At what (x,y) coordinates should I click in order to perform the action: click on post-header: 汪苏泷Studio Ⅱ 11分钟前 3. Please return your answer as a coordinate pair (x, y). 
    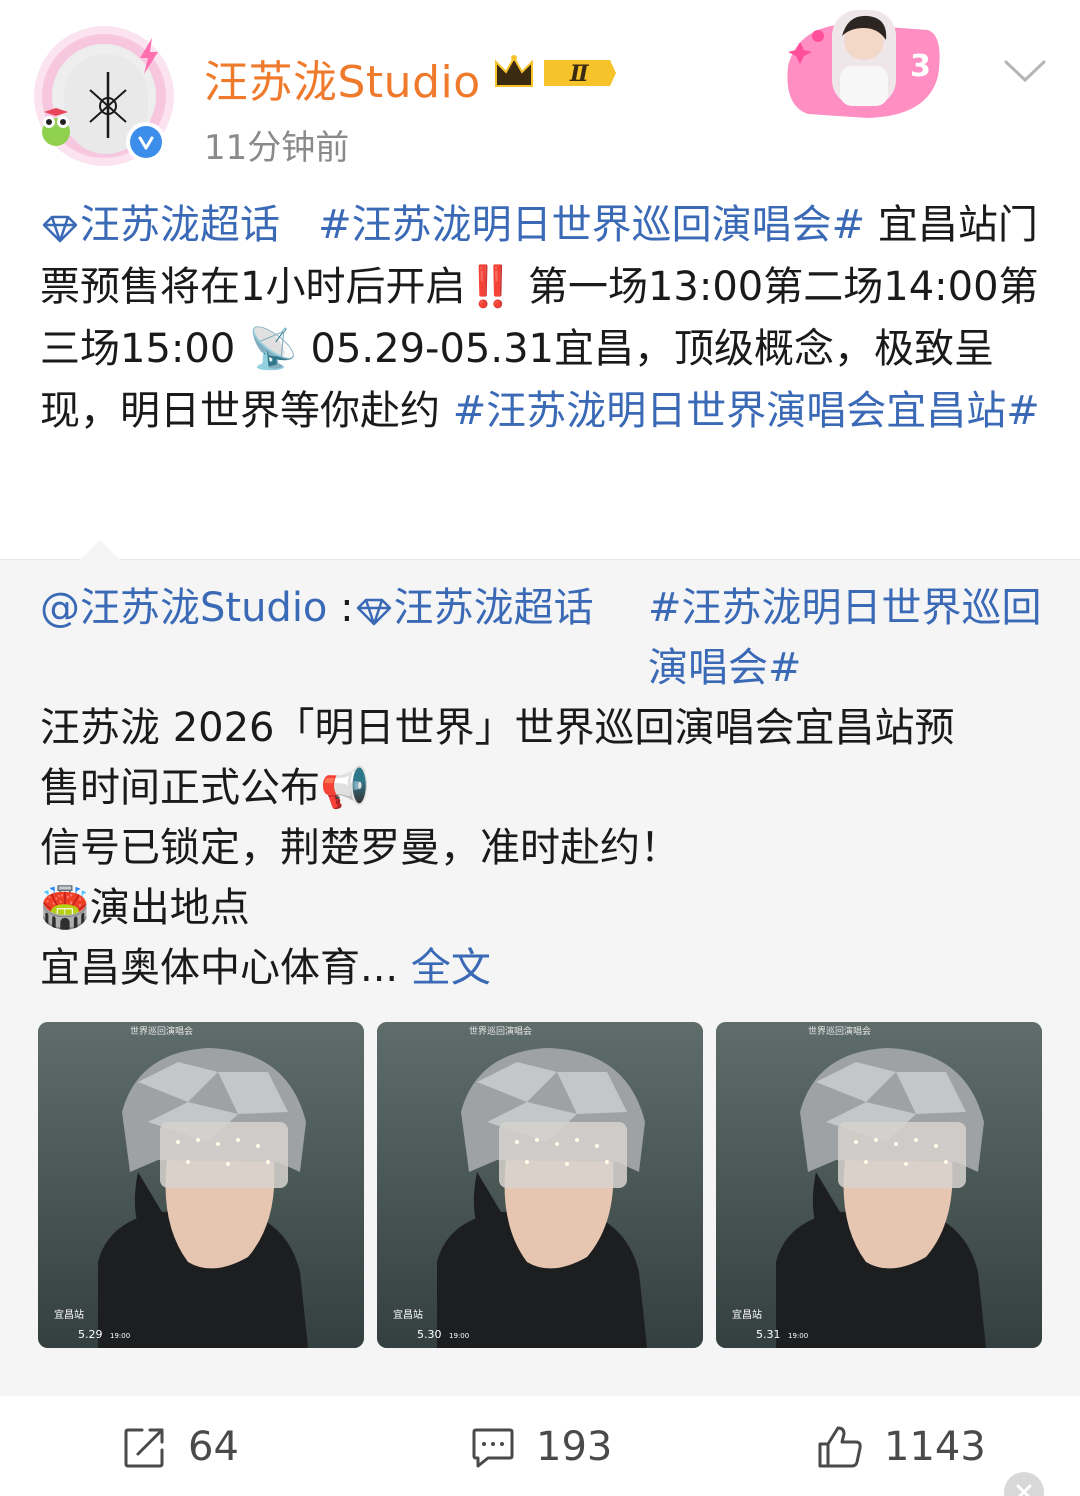
    Looking at the image, I should click on (540, 90).